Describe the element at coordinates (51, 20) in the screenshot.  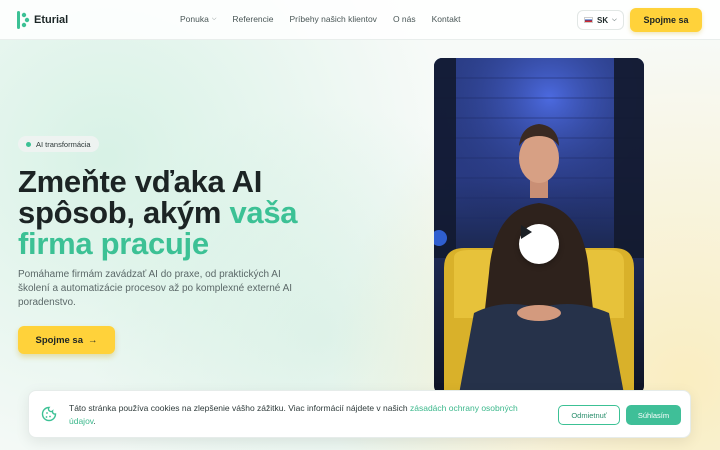
I see `logo-text: Eturial` at that location.